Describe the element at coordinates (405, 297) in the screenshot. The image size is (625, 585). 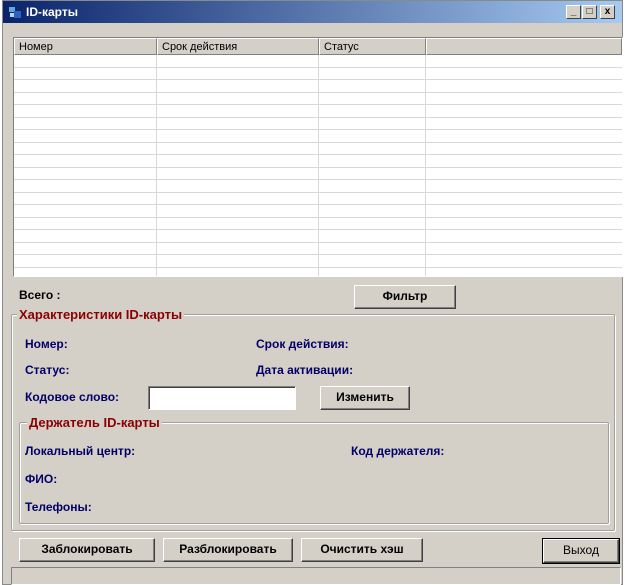
I see `filter-button: Фильтр` at that location.